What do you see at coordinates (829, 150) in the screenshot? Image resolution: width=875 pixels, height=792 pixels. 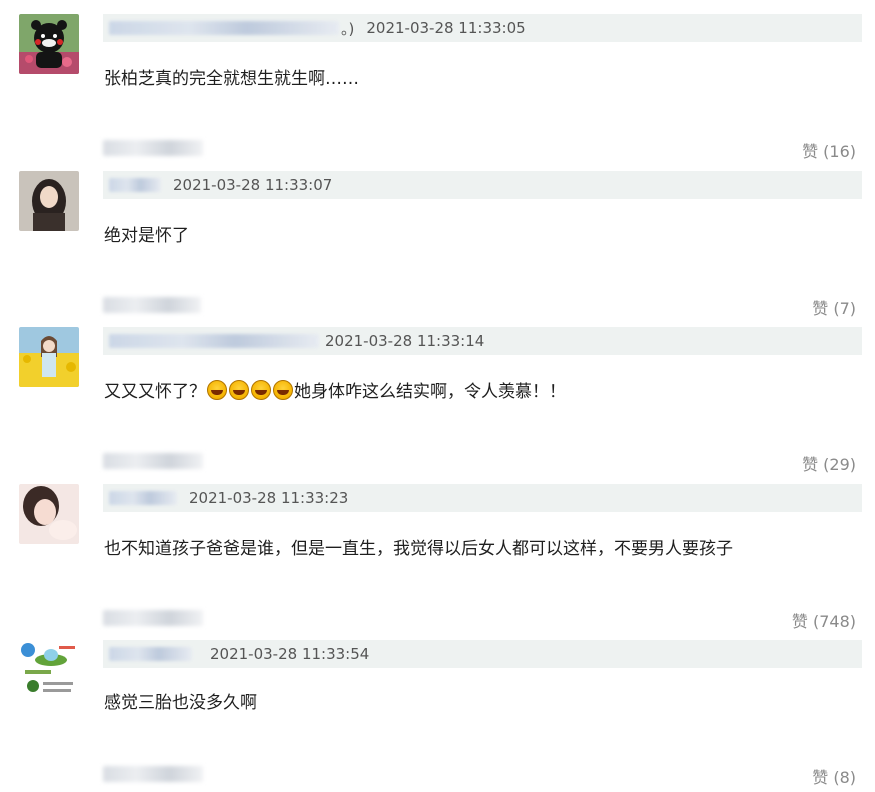 I see `like-button: 赞 (16)` at bounding box center [829, 150].